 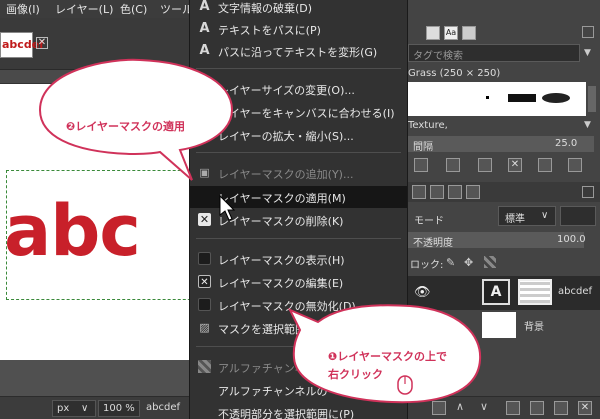 I want to click on callout-bottom-line2: 右クリック, so click(x=355, y=374).